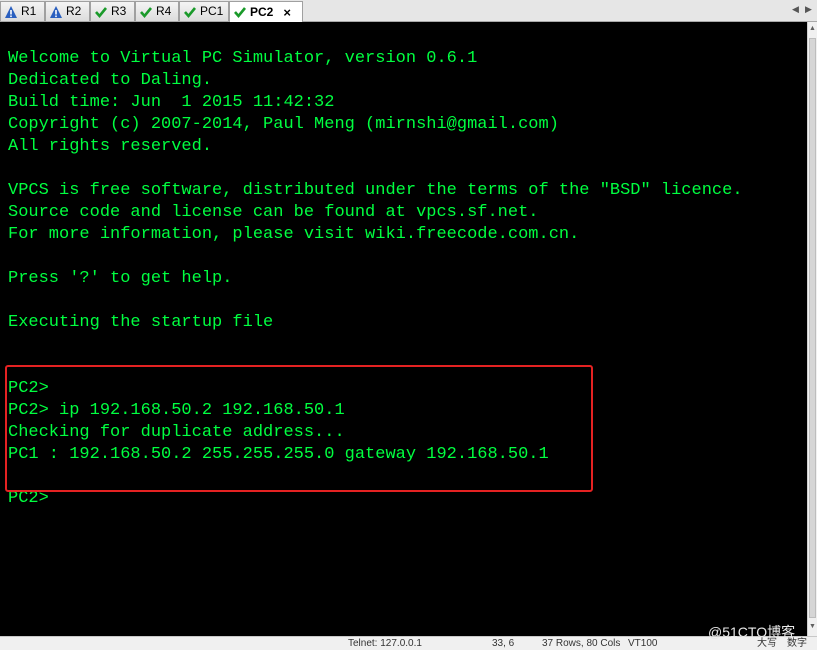 The width and height of the screenshot is (817, 650). I want to click on scroll-right-icon: ▶, so click(808, 9).